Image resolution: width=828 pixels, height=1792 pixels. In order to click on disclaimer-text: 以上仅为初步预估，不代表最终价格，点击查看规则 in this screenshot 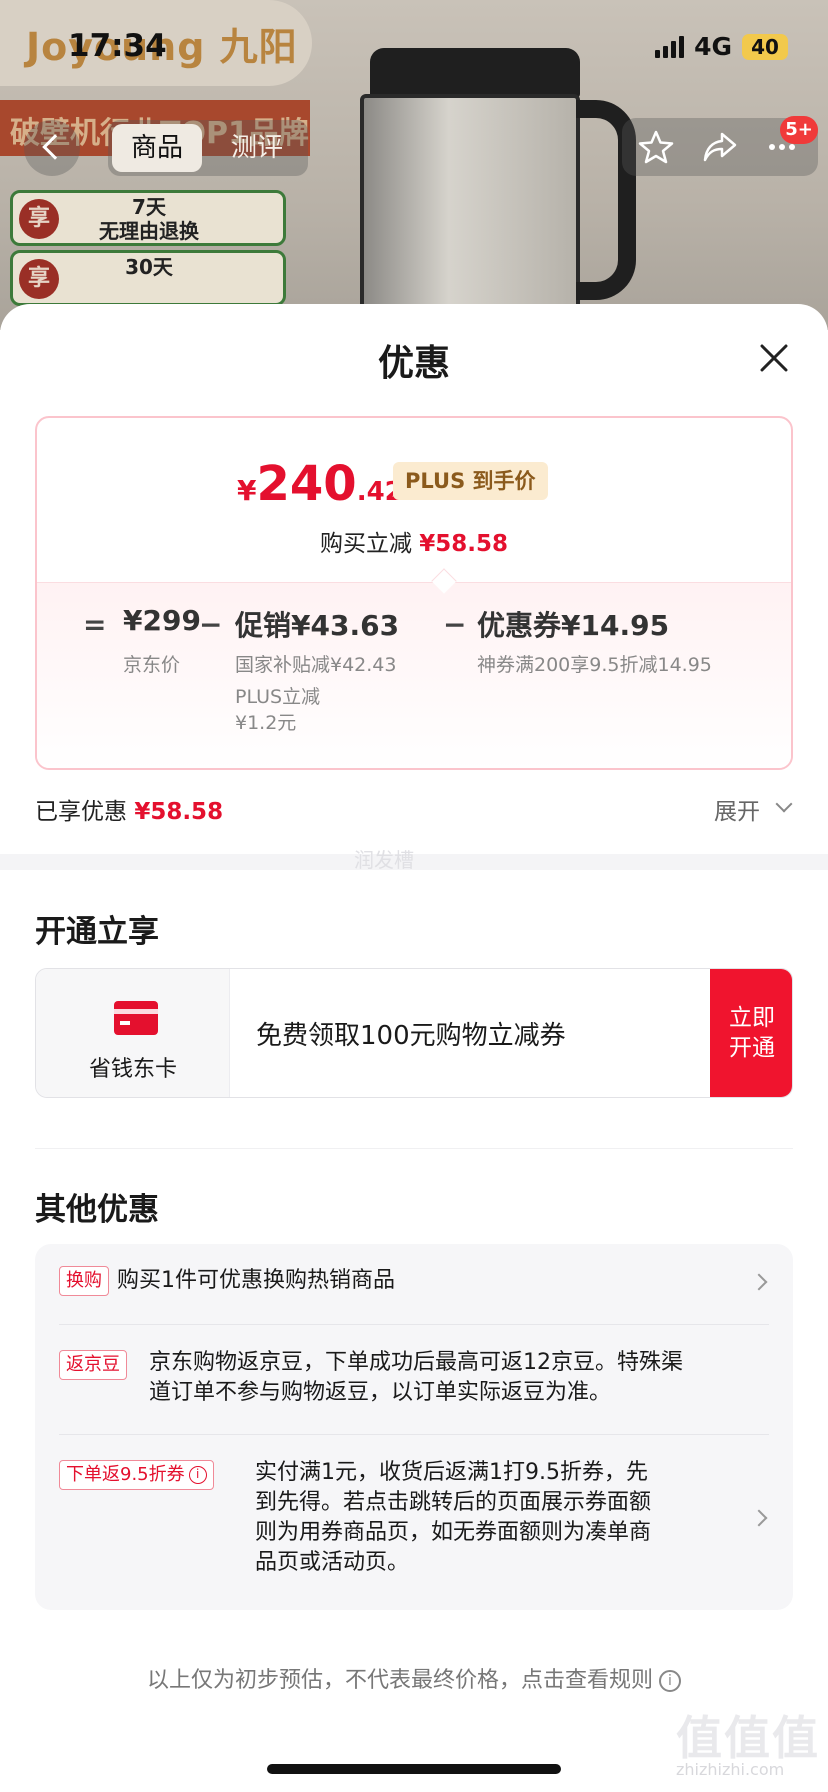, I will do `click(399, 1680)`.